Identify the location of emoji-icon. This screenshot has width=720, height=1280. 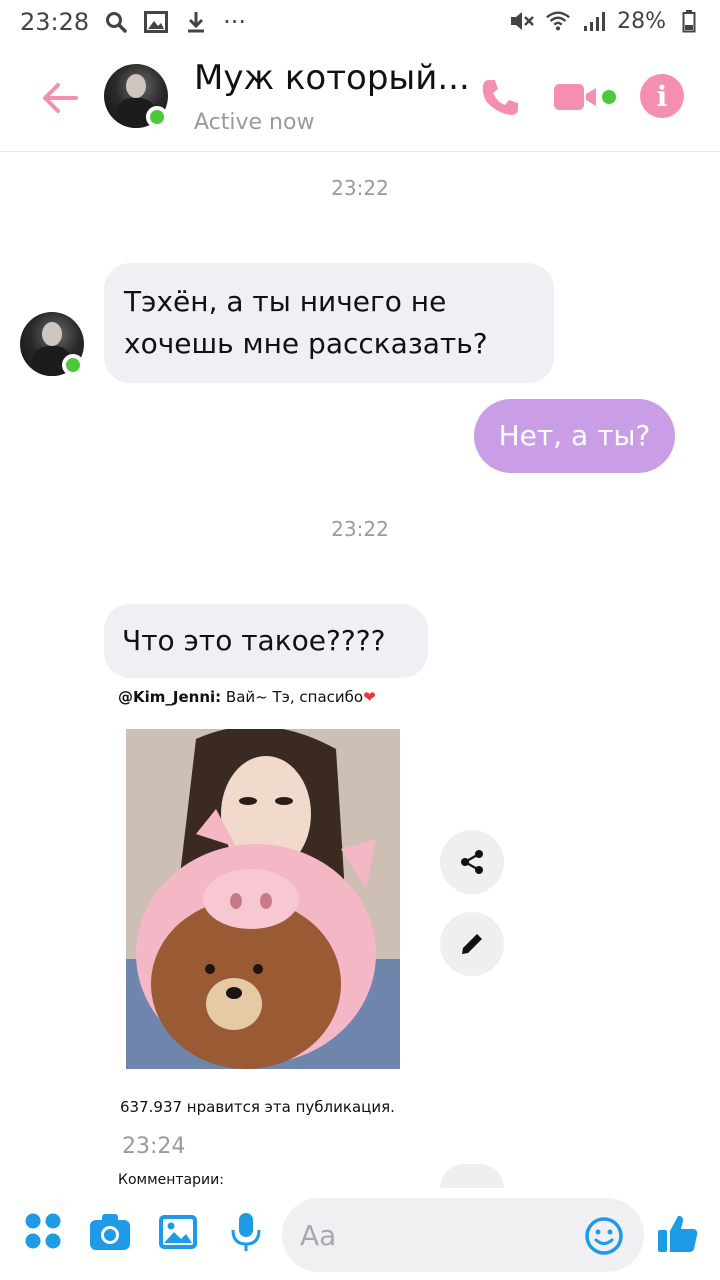
(604, 1236).